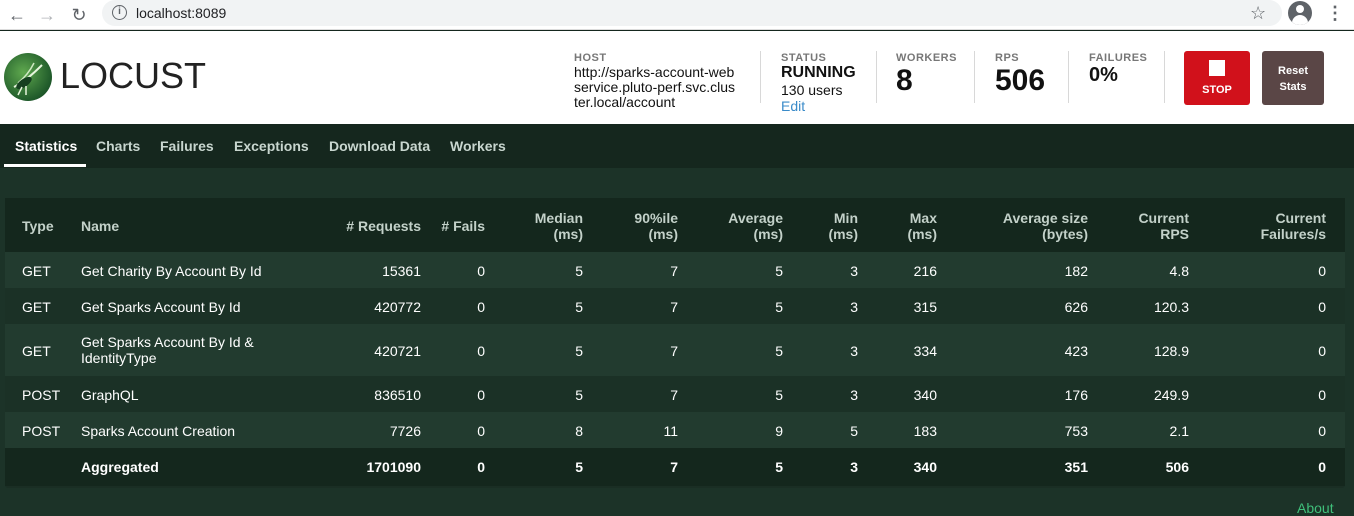 This screenshot has height=516, width=1354. Describe the element at coordinates (656, 226) in the screenshot. I see `col-p90: 90%ile (ms)` at that location.